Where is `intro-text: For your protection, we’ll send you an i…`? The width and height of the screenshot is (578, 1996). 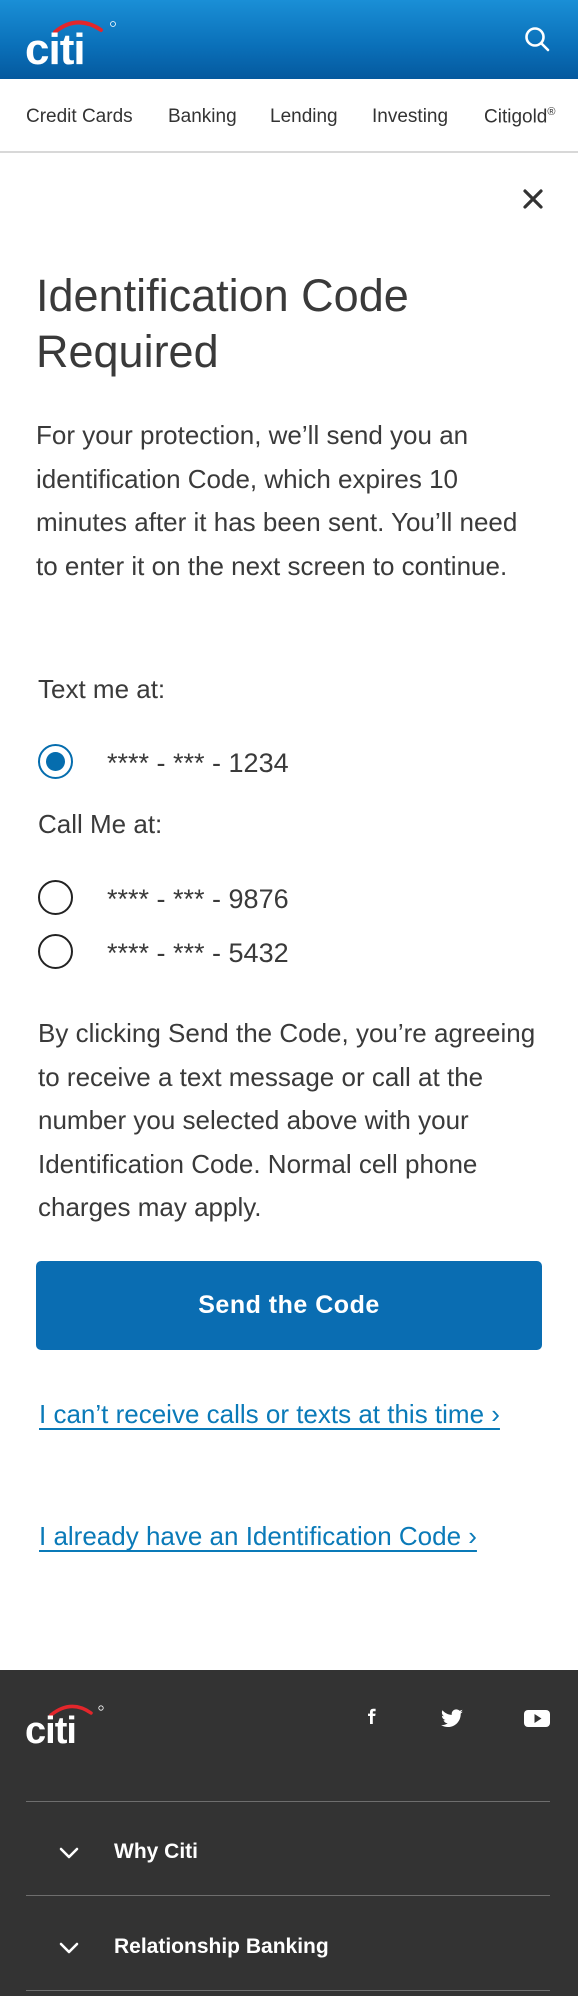
intro-text: For your protection, we’ll send you an i… is located at coordinates (277, 500).